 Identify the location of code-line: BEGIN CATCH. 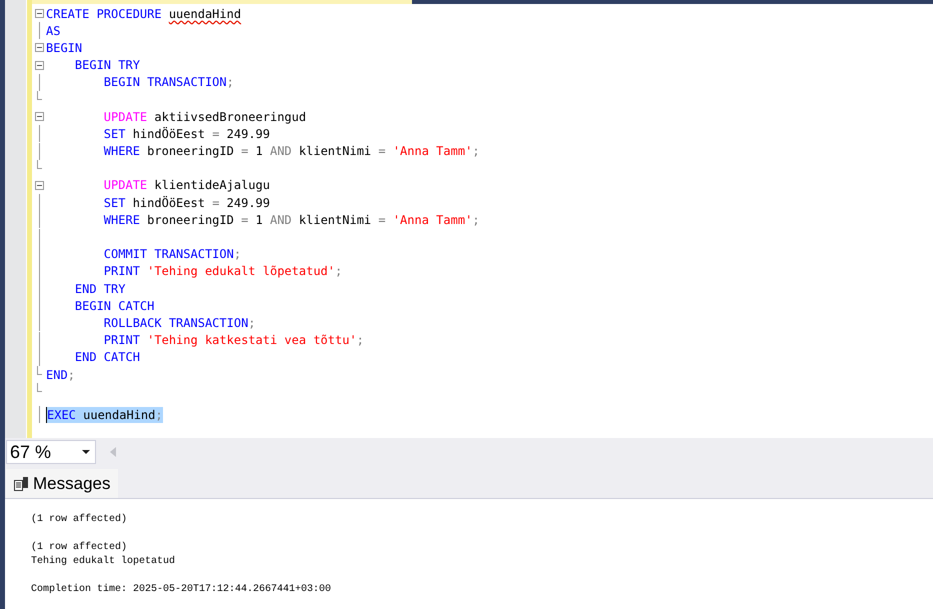
(114, 306).